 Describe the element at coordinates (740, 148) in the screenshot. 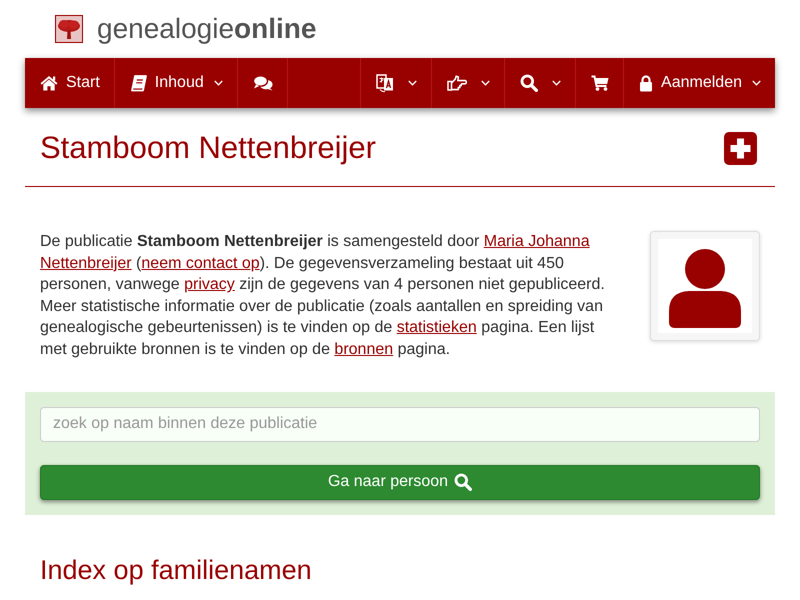

I see `plus-square-icon` at that location.